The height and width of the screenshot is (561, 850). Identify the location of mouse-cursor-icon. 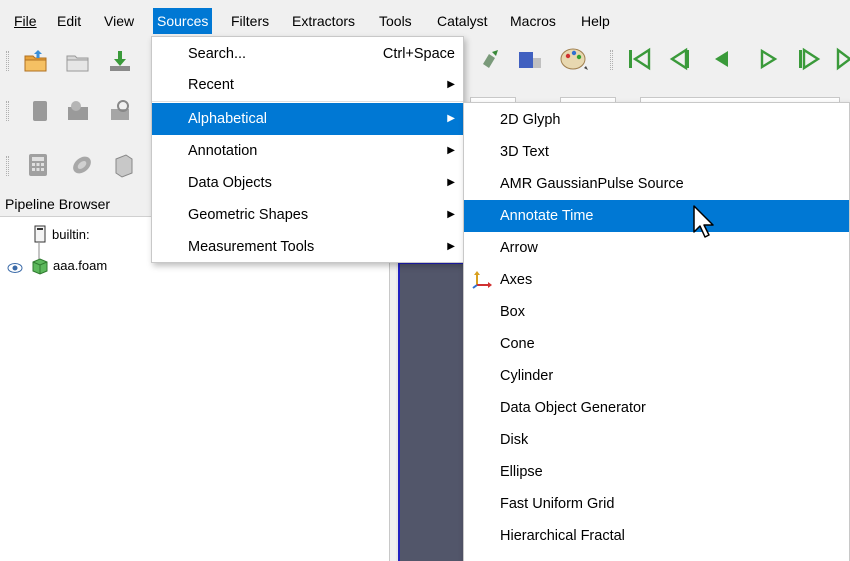
(703, 221).